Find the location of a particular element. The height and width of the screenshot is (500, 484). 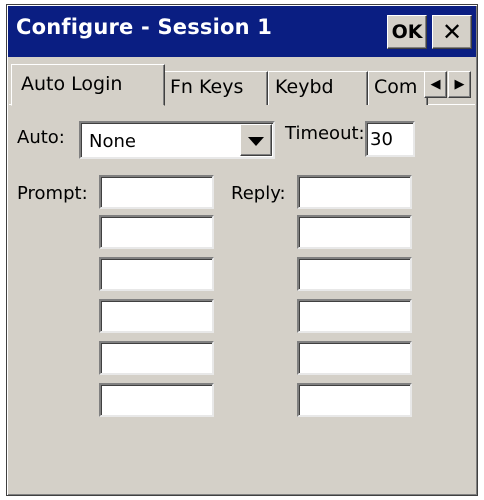

auto-label: Auto: is located at coordinates (41, 137).